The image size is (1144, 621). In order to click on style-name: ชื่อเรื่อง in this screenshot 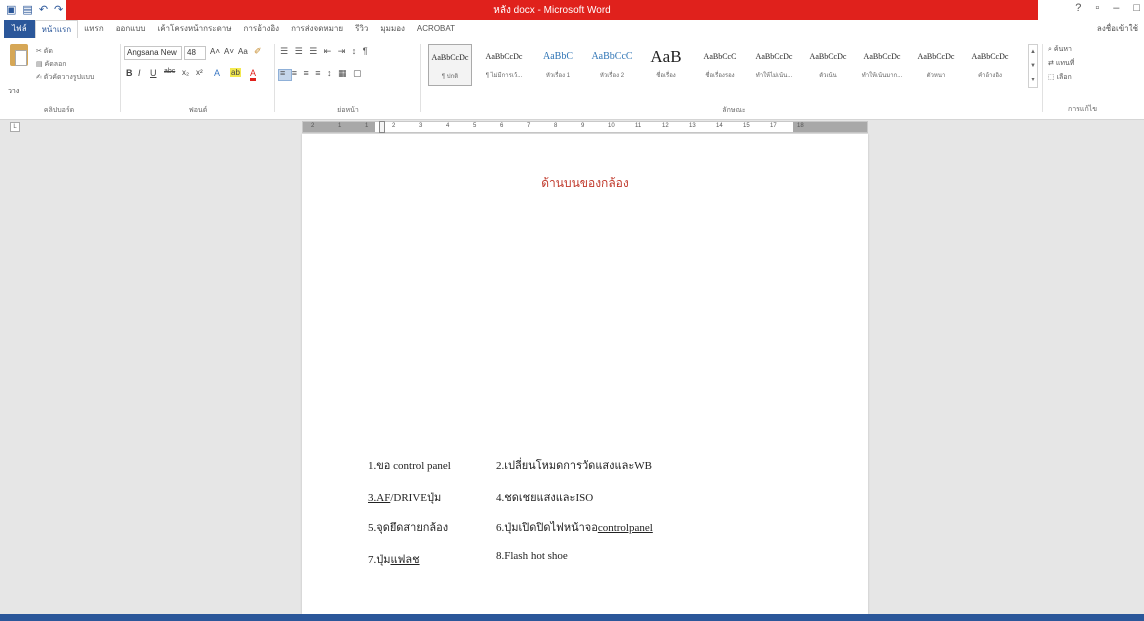, I will do `click(666, 76)`.